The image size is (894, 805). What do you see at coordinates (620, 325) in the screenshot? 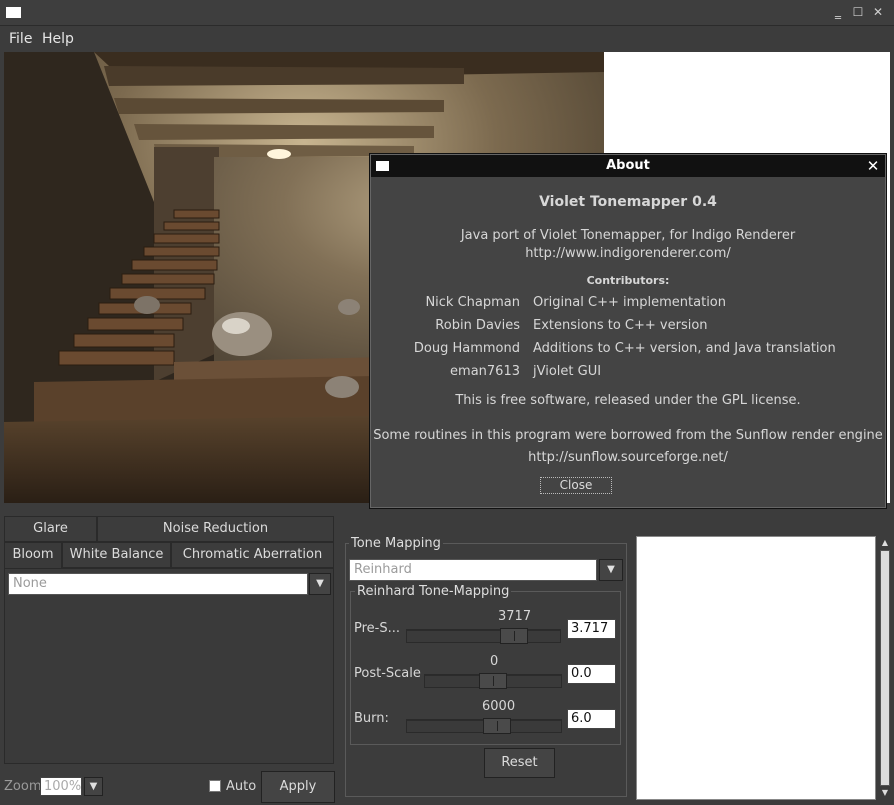
I see `contributor-role: Extensions to C++ version` at bounding box center [620, 325].